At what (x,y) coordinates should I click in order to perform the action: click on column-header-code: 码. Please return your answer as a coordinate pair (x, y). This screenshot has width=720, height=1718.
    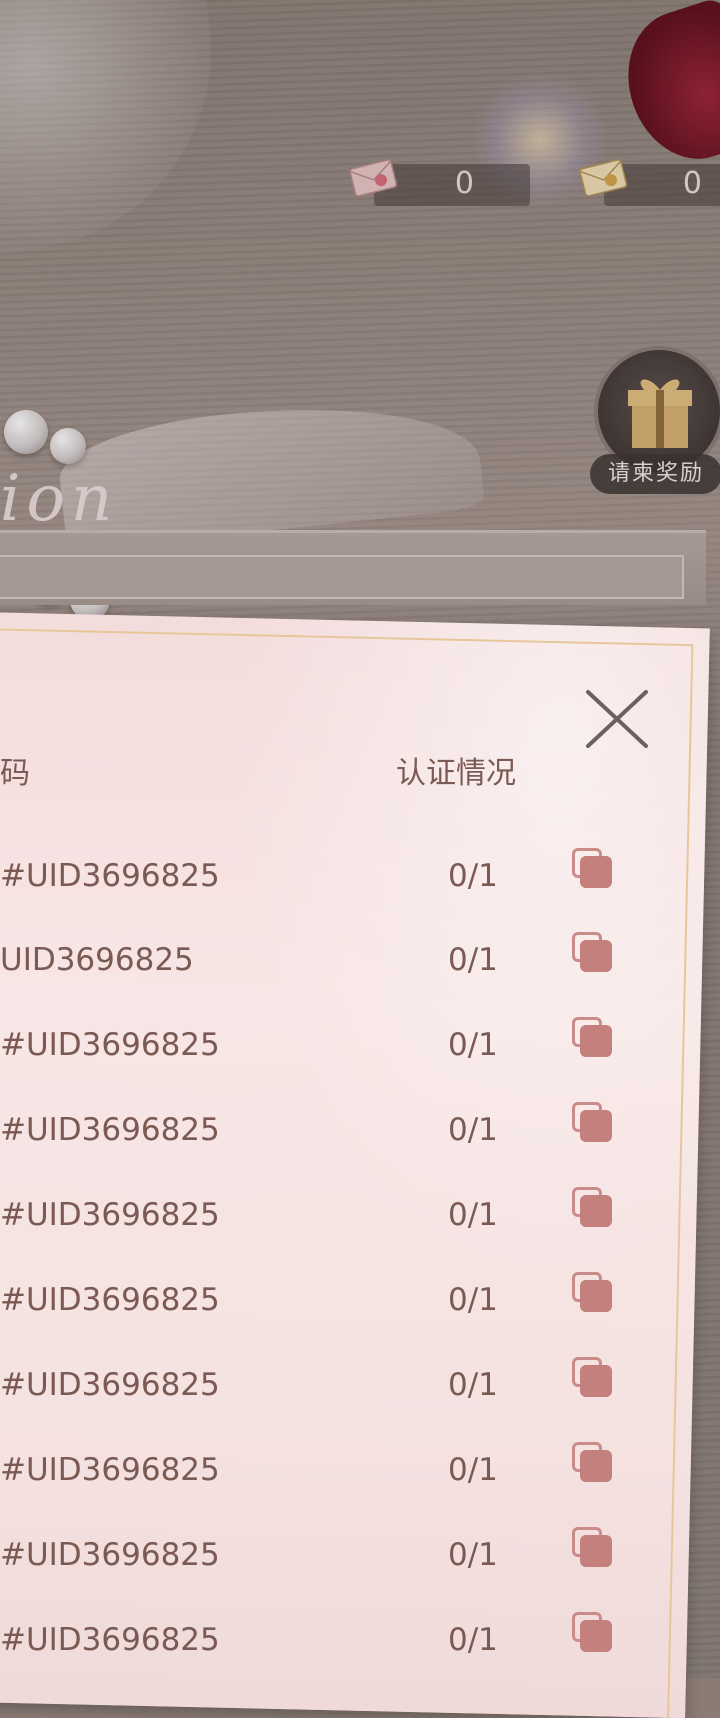
    Looking at the image, I should click on (15, 773).